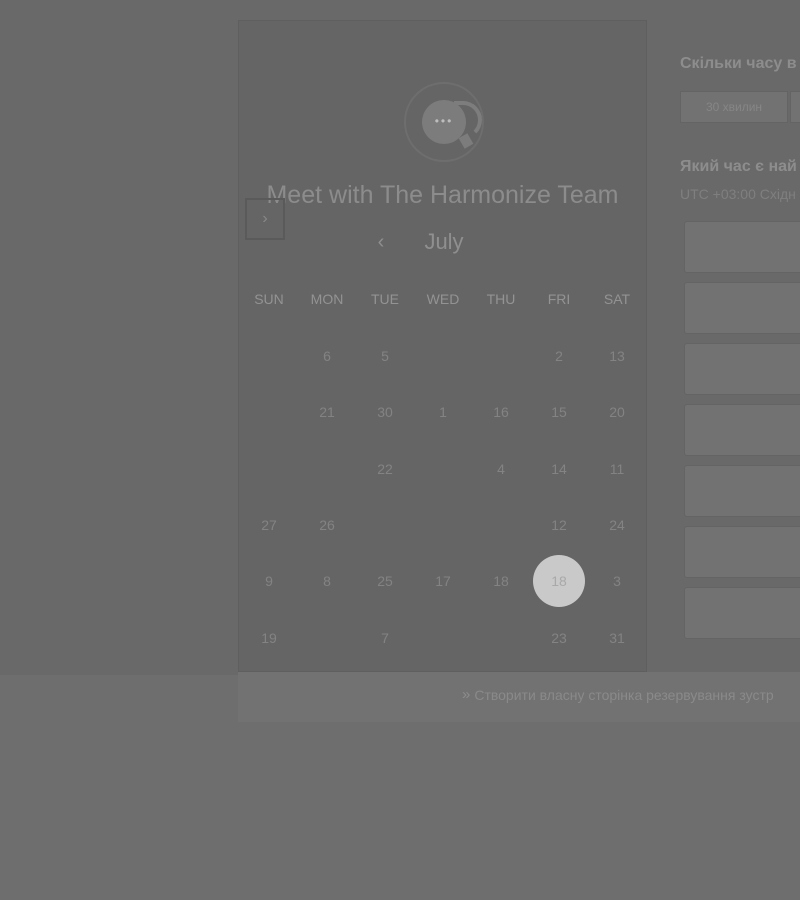  I want to click on calendar-day: 22, so click(385, 469).